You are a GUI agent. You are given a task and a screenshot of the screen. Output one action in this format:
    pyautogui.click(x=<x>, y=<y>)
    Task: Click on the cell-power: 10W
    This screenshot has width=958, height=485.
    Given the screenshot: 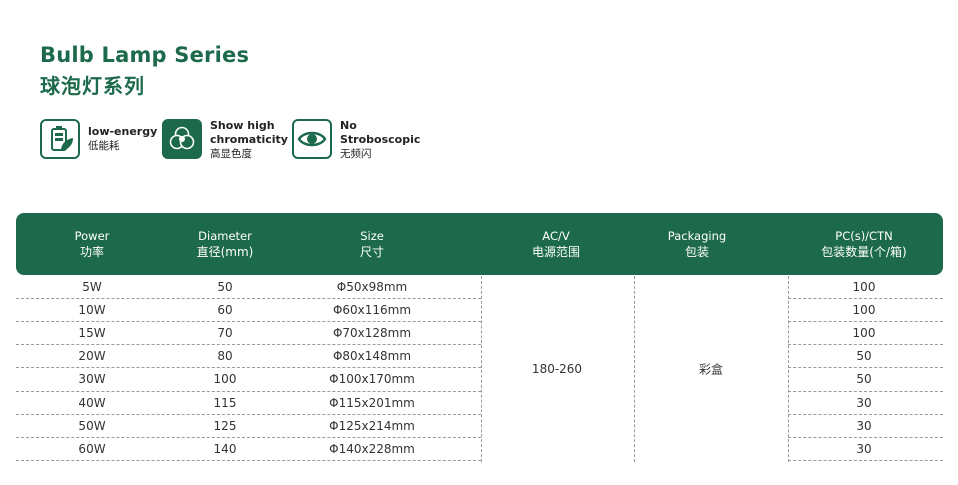 What is the action you would take?
    pyautogui.click(x=92, y=310)
    